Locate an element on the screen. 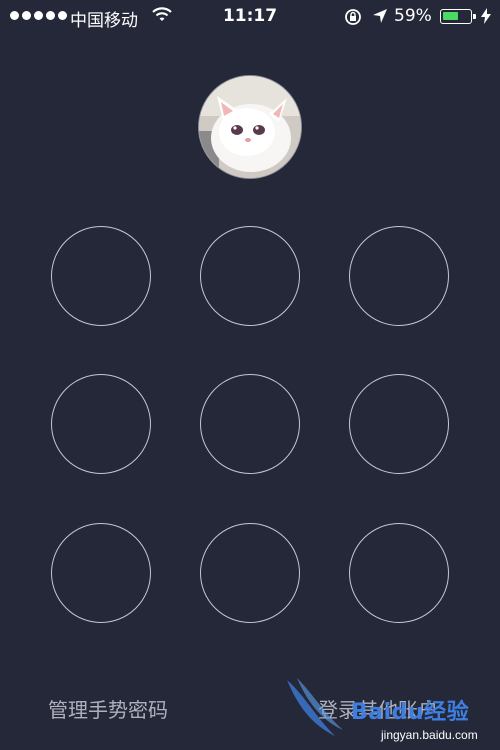 This screenshot has width=500, height=750. manage-gesture-password-link: 管理手势密码 is located at coordinates (108, 708).